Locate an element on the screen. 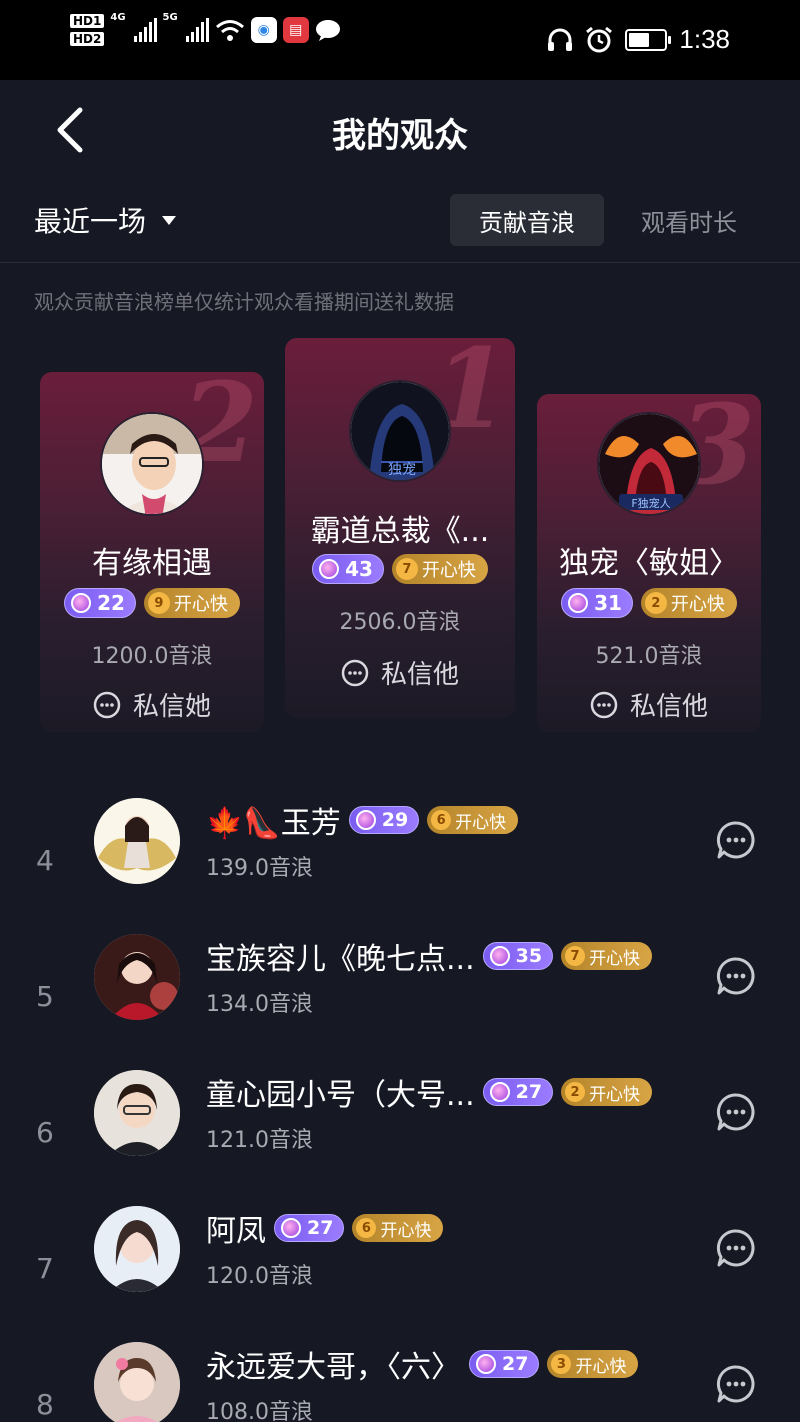 The image size is (800, 1422). list-item: 7 阿凤 27 6 开心快 120.0音浪 is located at coordinates (400, 1274).